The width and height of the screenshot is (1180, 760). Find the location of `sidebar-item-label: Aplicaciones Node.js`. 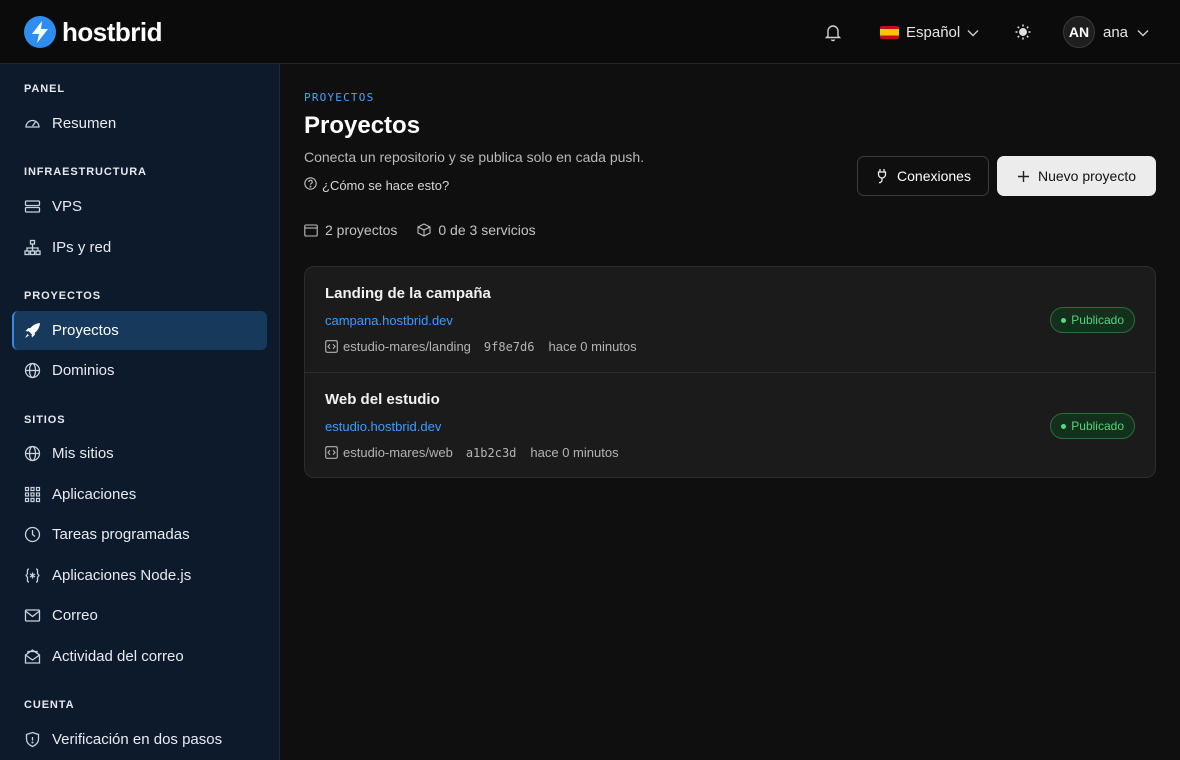

sidebar-item-label: Aplicaciones Node.js is located at coordinates (122, 575).